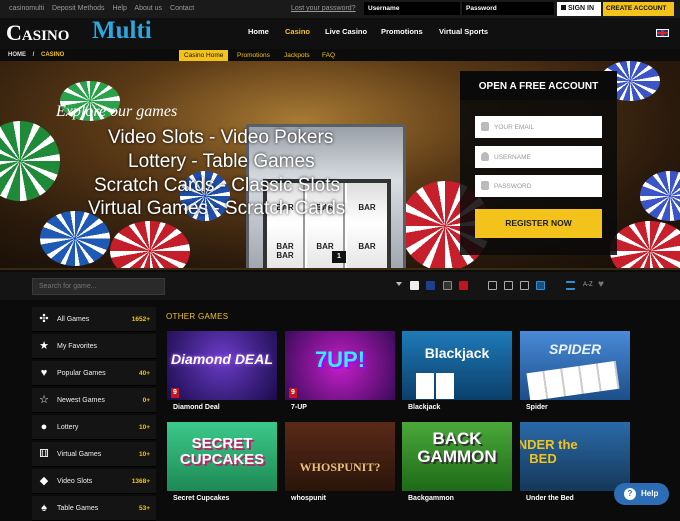 The height and width of the screenshot is (521, 680). I want to click on tile-view-icon, so click(524, 285).